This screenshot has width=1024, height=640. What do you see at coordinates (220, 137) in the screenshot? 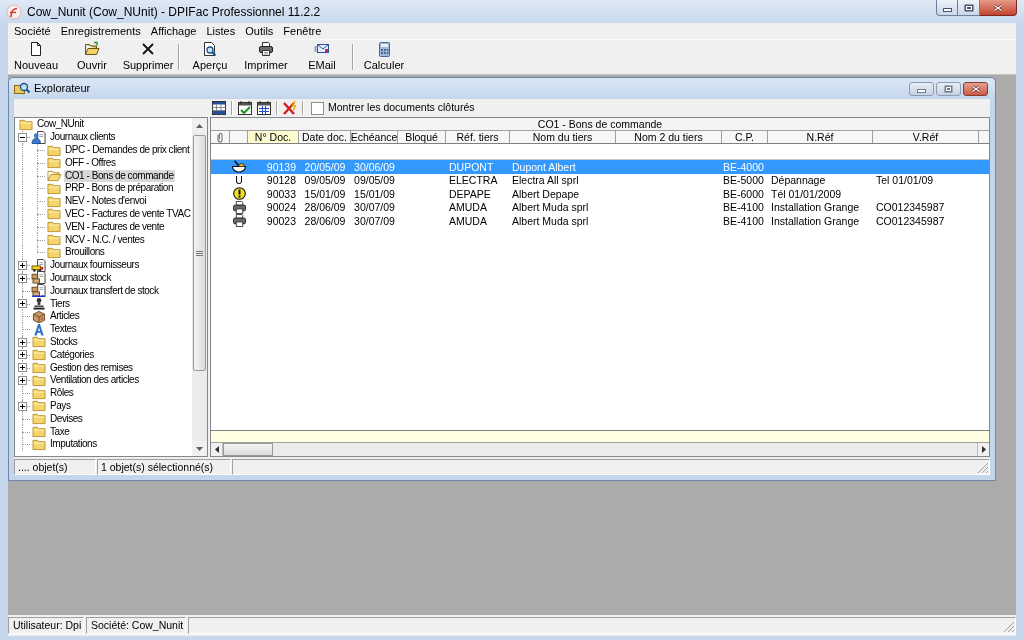
I see `column-header` at bounding box center [220, 137].